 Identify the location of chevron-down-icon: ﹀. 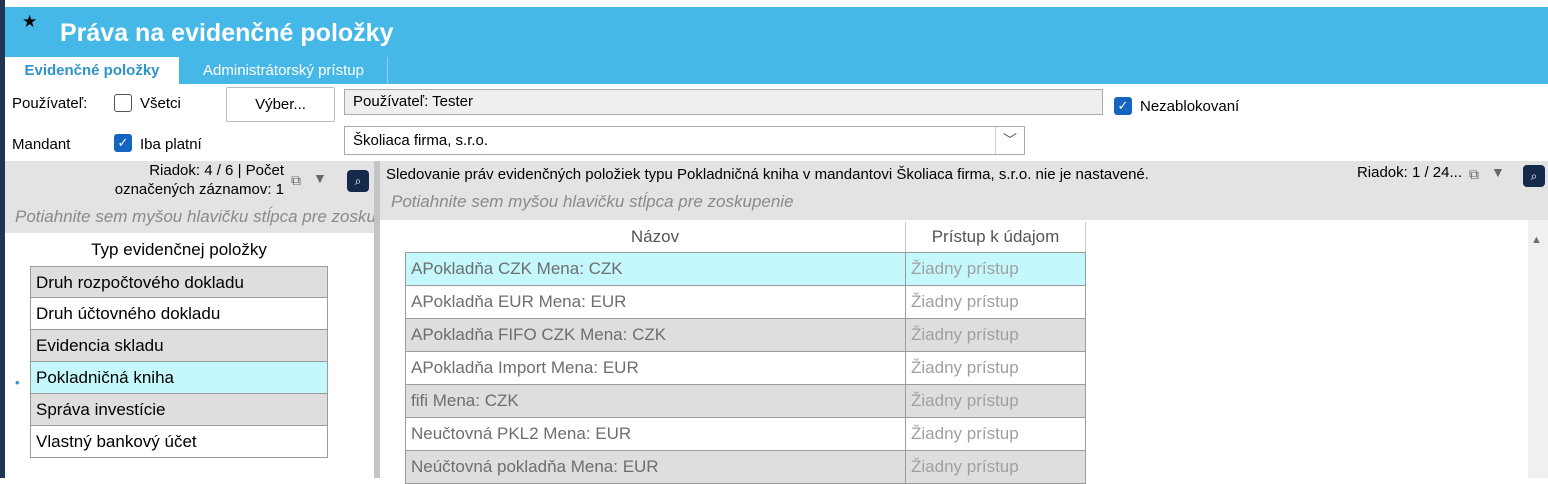
(1009, 140).